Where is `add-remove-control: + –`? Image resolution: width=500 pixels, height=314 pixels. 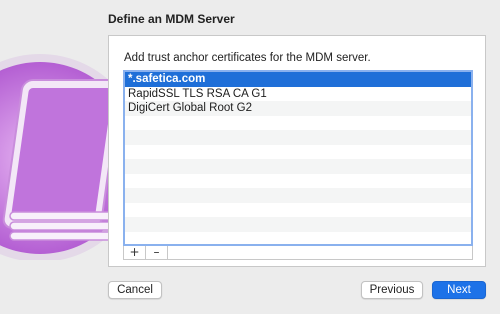
add-remove-control: + – is located at coordinates (298, 253).